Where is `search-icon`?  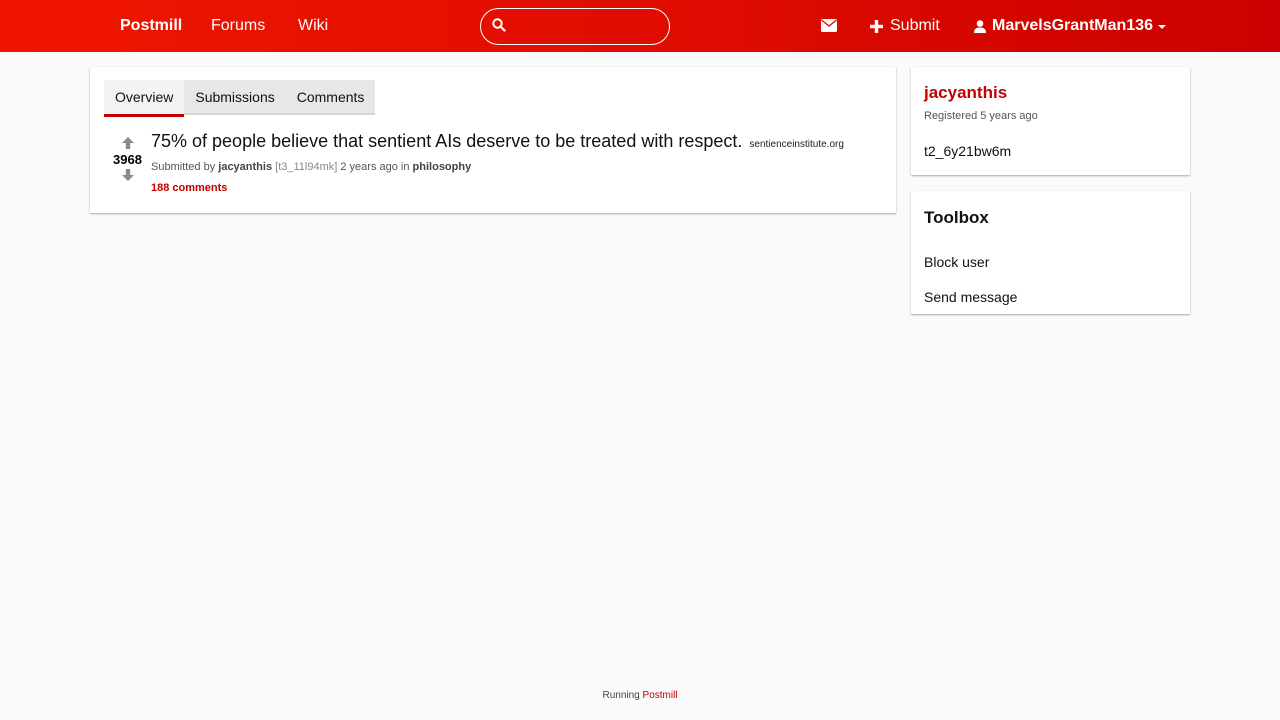
search-icon is located at coordinates (499, 25).